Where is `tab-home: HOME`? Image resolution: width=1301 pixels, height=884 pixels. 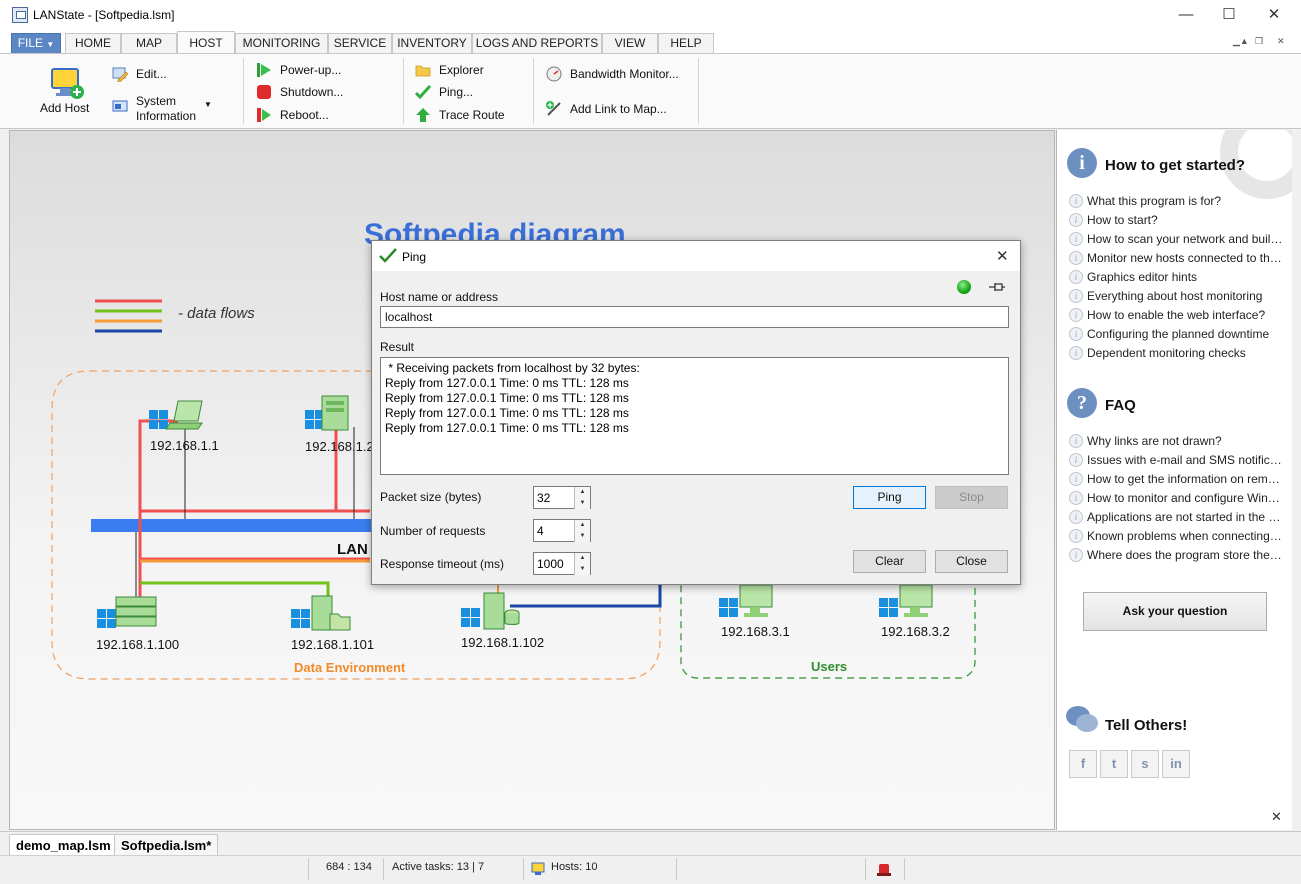
tab-home: HOME is located at coordinates (93, 43).